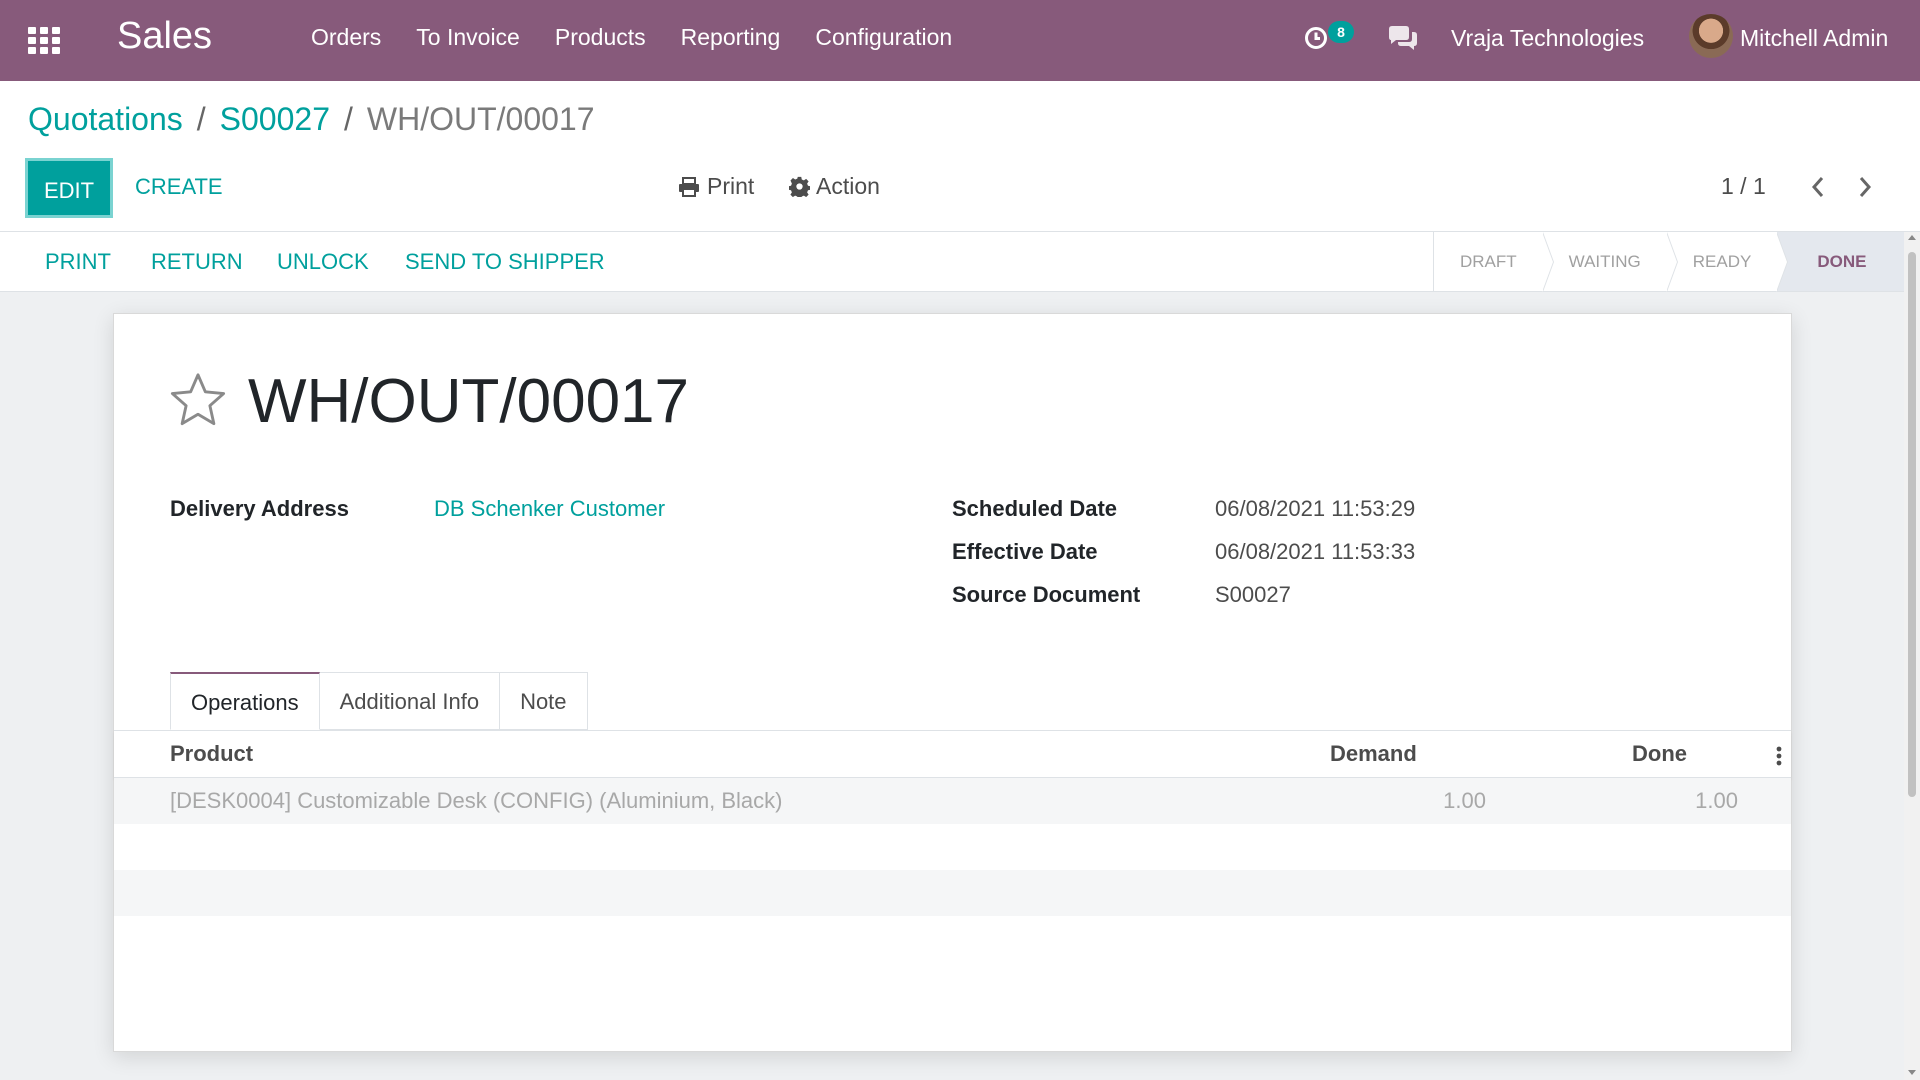 This screenshot has height=1080, width=1920. What do you see at coordinates (1494, 262) in the screenshot?
I see `stage-draft: DRAFT` at bounding box center [1494, 262].